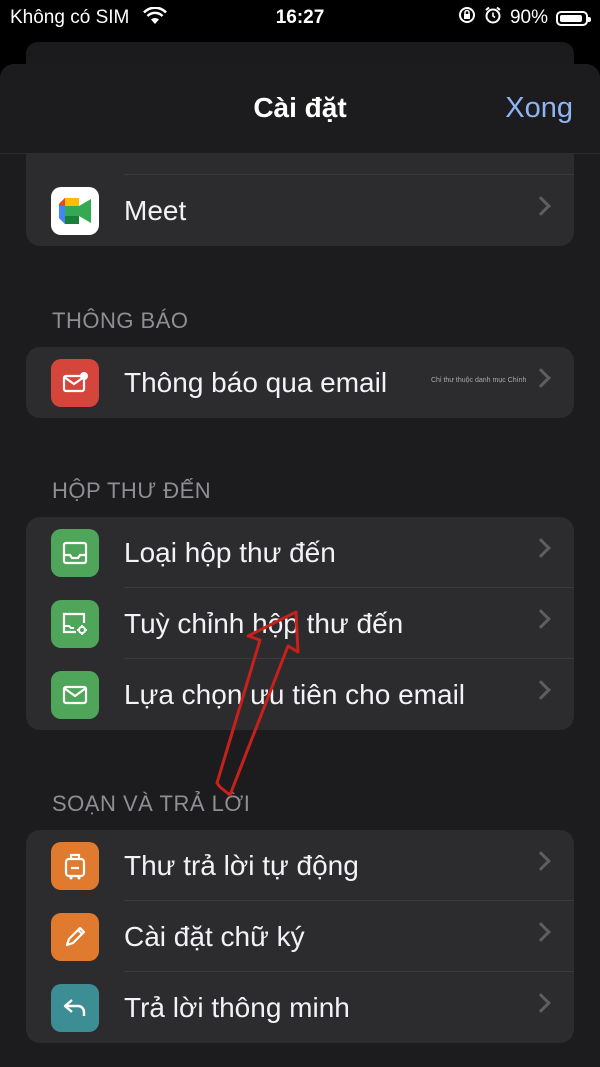 This screenshot has width=600, height=1067. What do you see at coordinates (230, 552) in the screenshot?
I see `list-item-label: Loại hộp thư đến` at bounding box center [230, 552].